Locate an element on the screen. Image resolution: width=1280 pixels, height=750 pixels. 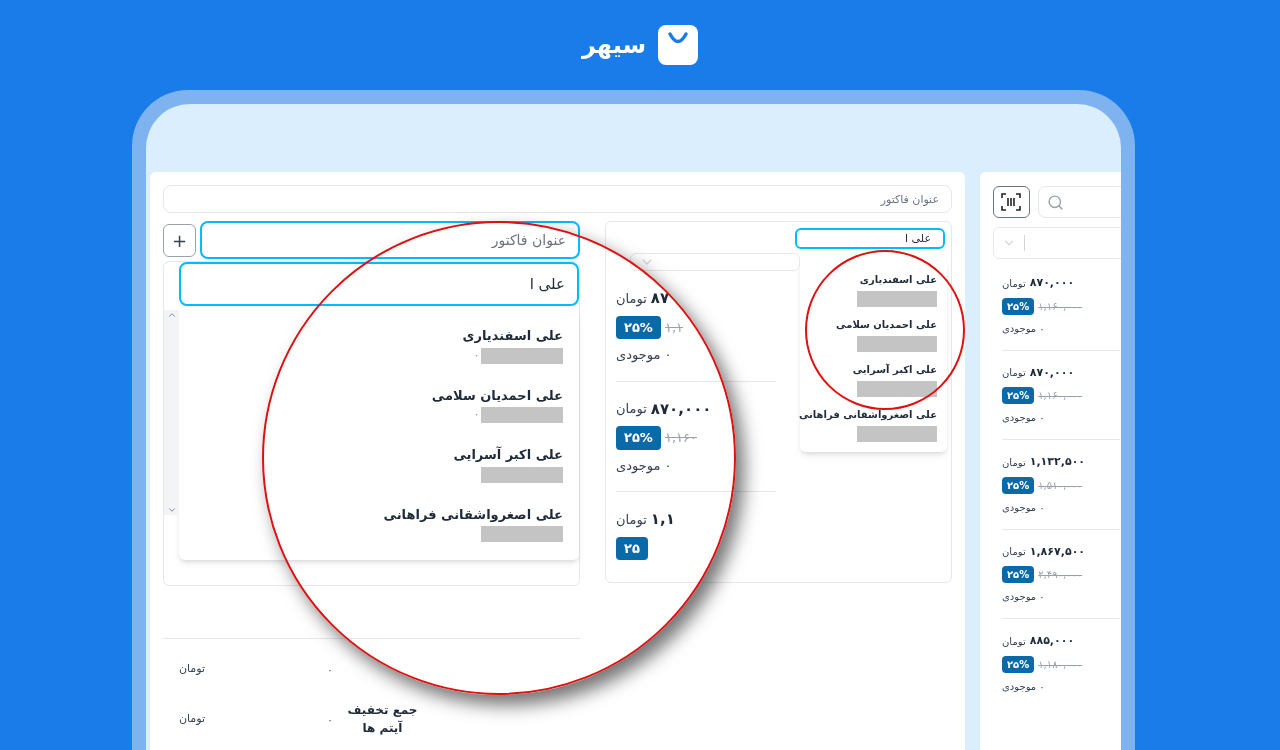
old-price: ۱,۱۸۰,۰۰۰ is located at coordinates (1060, 664).